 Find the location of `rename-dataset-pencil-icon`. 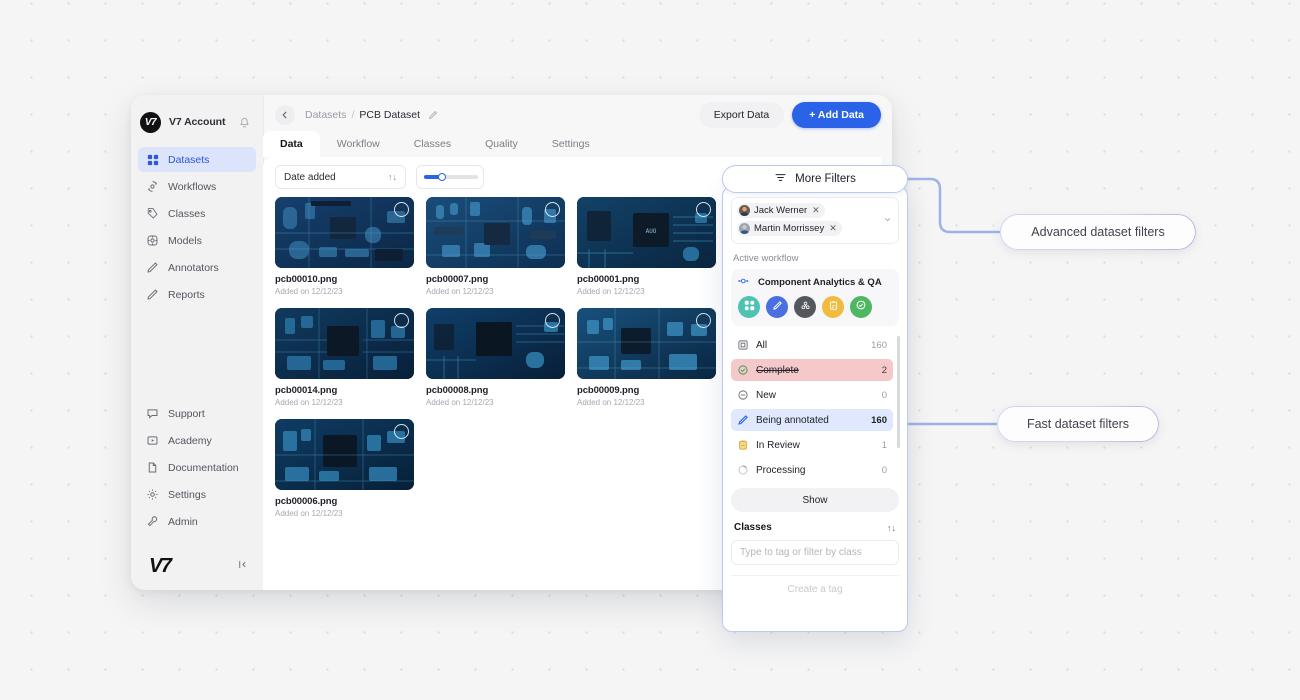

rename-dataset-pencil-icon is located at coordinates (433, 115).